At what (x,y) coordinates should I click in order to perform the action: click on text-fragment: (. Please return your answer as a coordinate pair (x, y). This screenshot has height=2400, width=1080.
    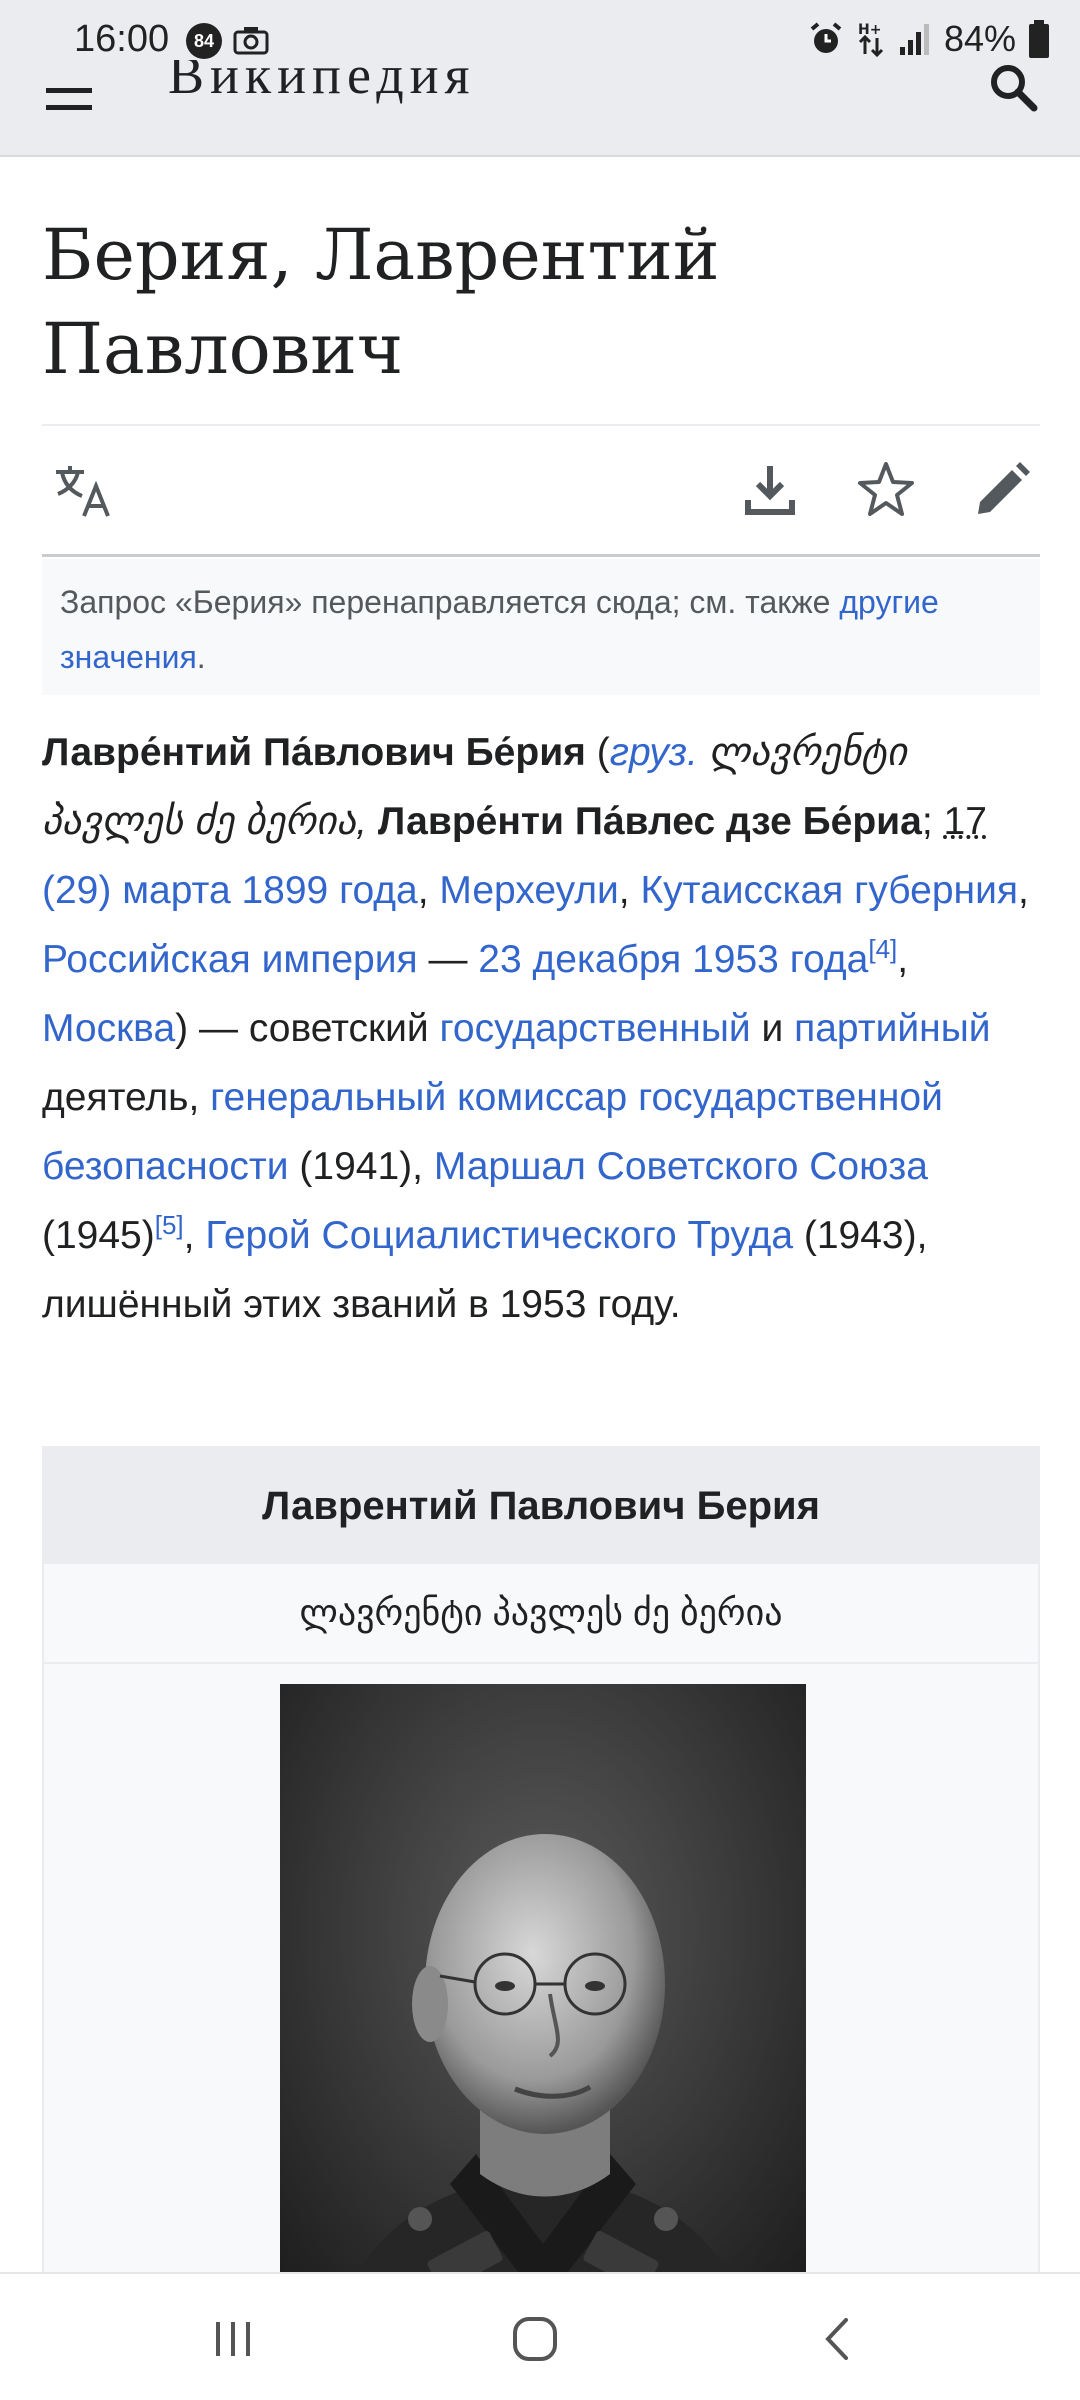
    Looking at the image, I should click on (597, 752).